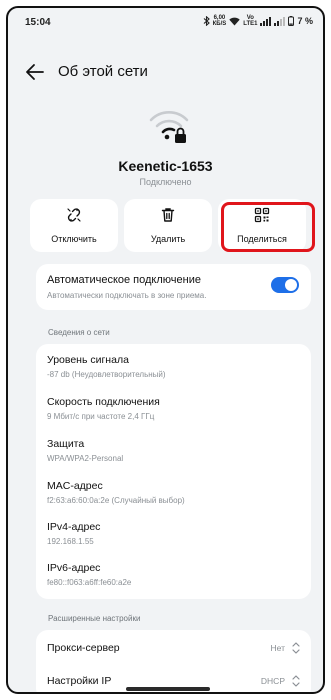 The image size is (331, 700). I want to click on share-button: Поделиться, so click(262, 225).